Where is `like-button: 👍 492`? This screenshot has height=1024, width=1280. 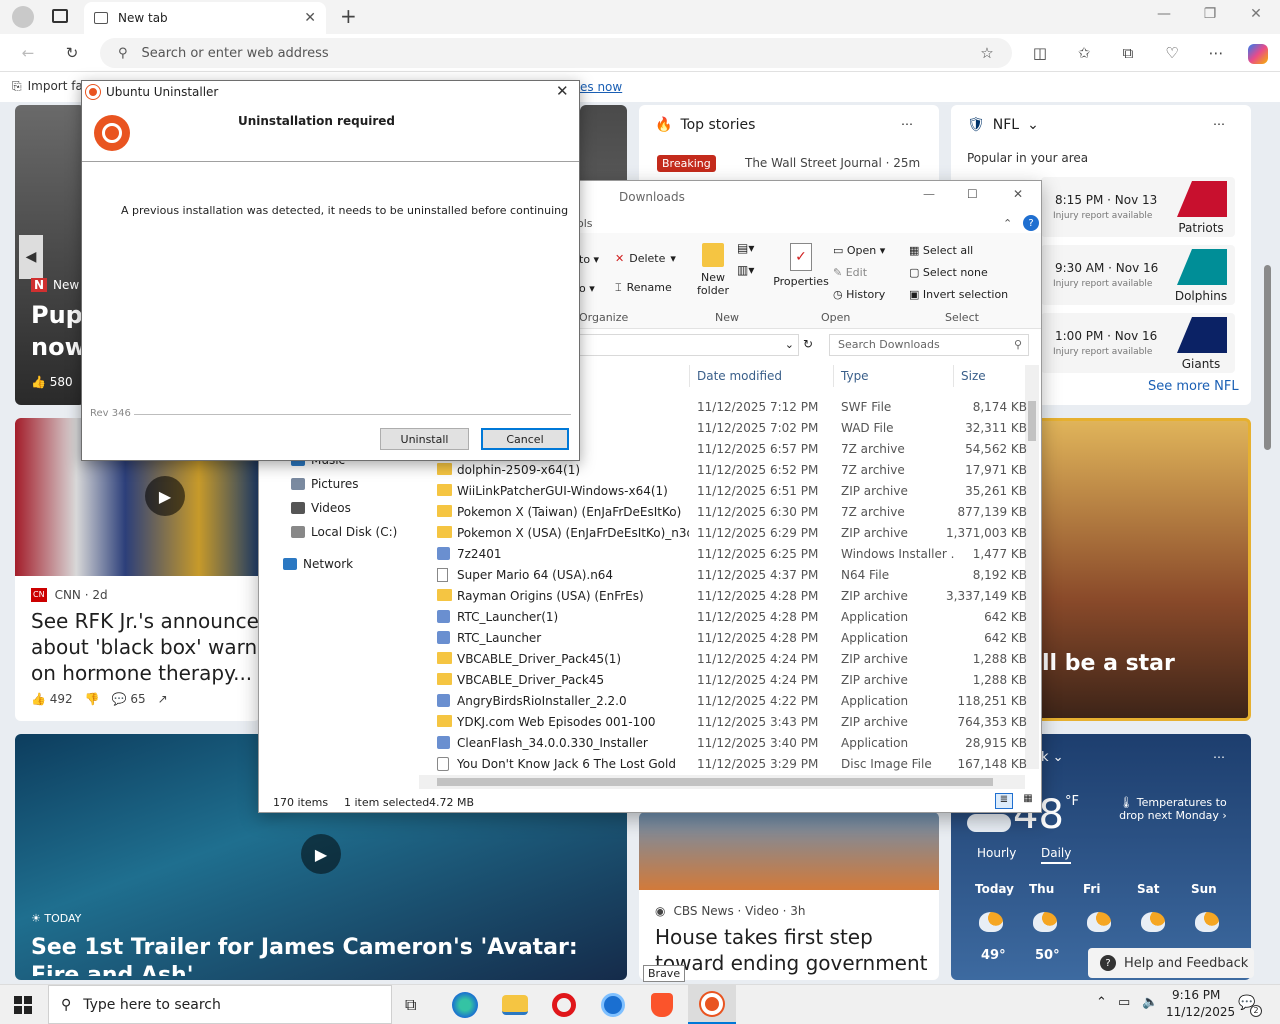 like-button: 👍 492 is located at coordinates (52, 699).